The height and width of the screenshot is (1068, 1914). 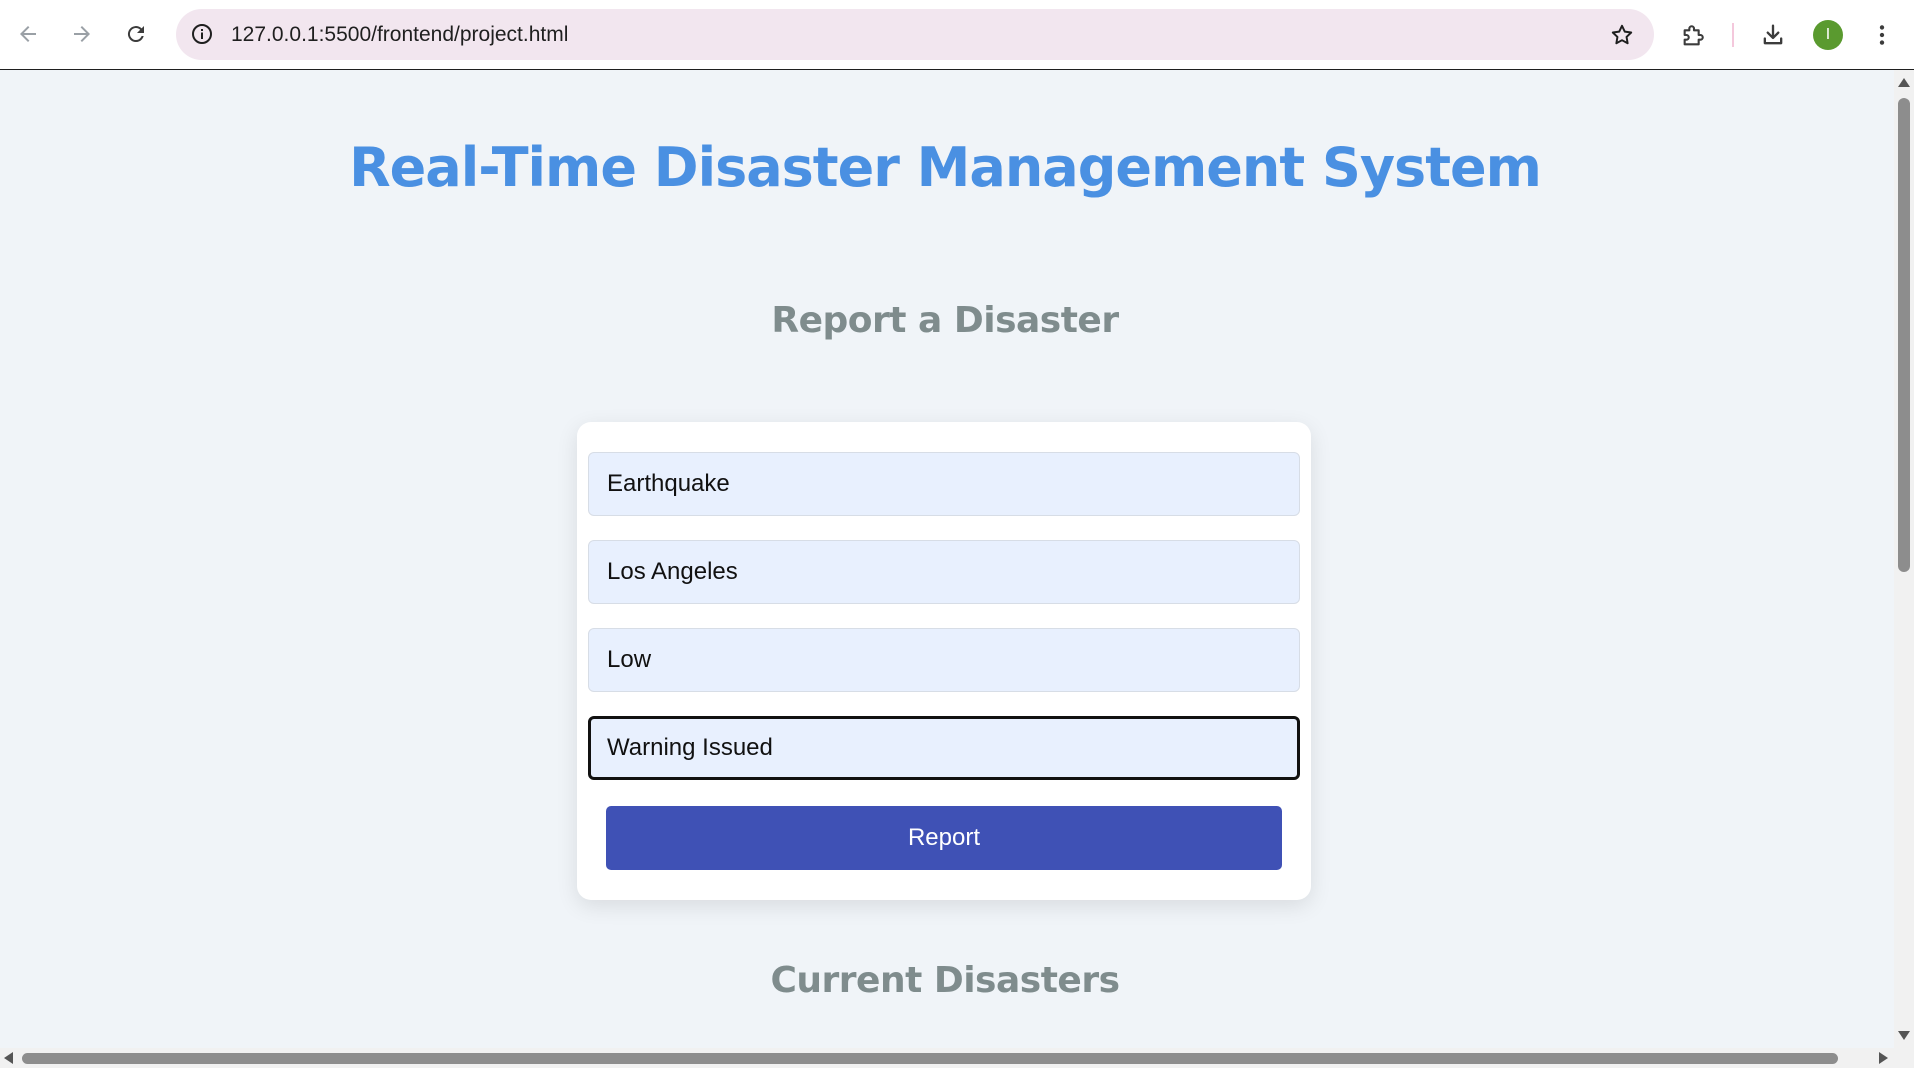 I want to click on back-button, so click(x=28, y=34).